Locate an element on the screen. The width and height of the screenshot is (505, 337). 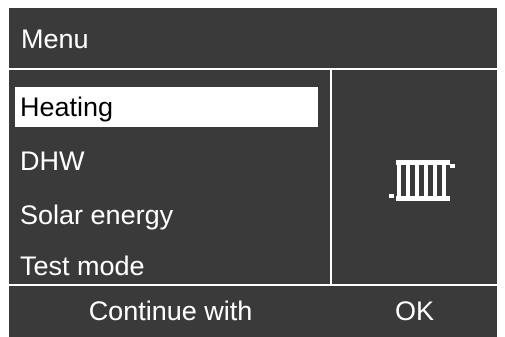
page-title: Menu is located at coordinates (55, 39).